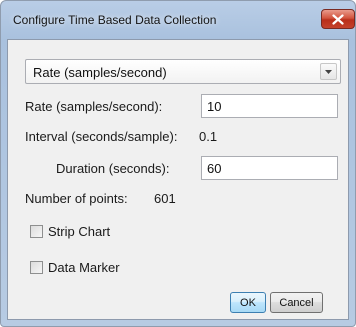 The width and height of the screenshot is (356, 327). What do you see at coordinates (208, 136) in the screenshot?
I see `interval-value: 0.1` at bounding box center [208, 136].